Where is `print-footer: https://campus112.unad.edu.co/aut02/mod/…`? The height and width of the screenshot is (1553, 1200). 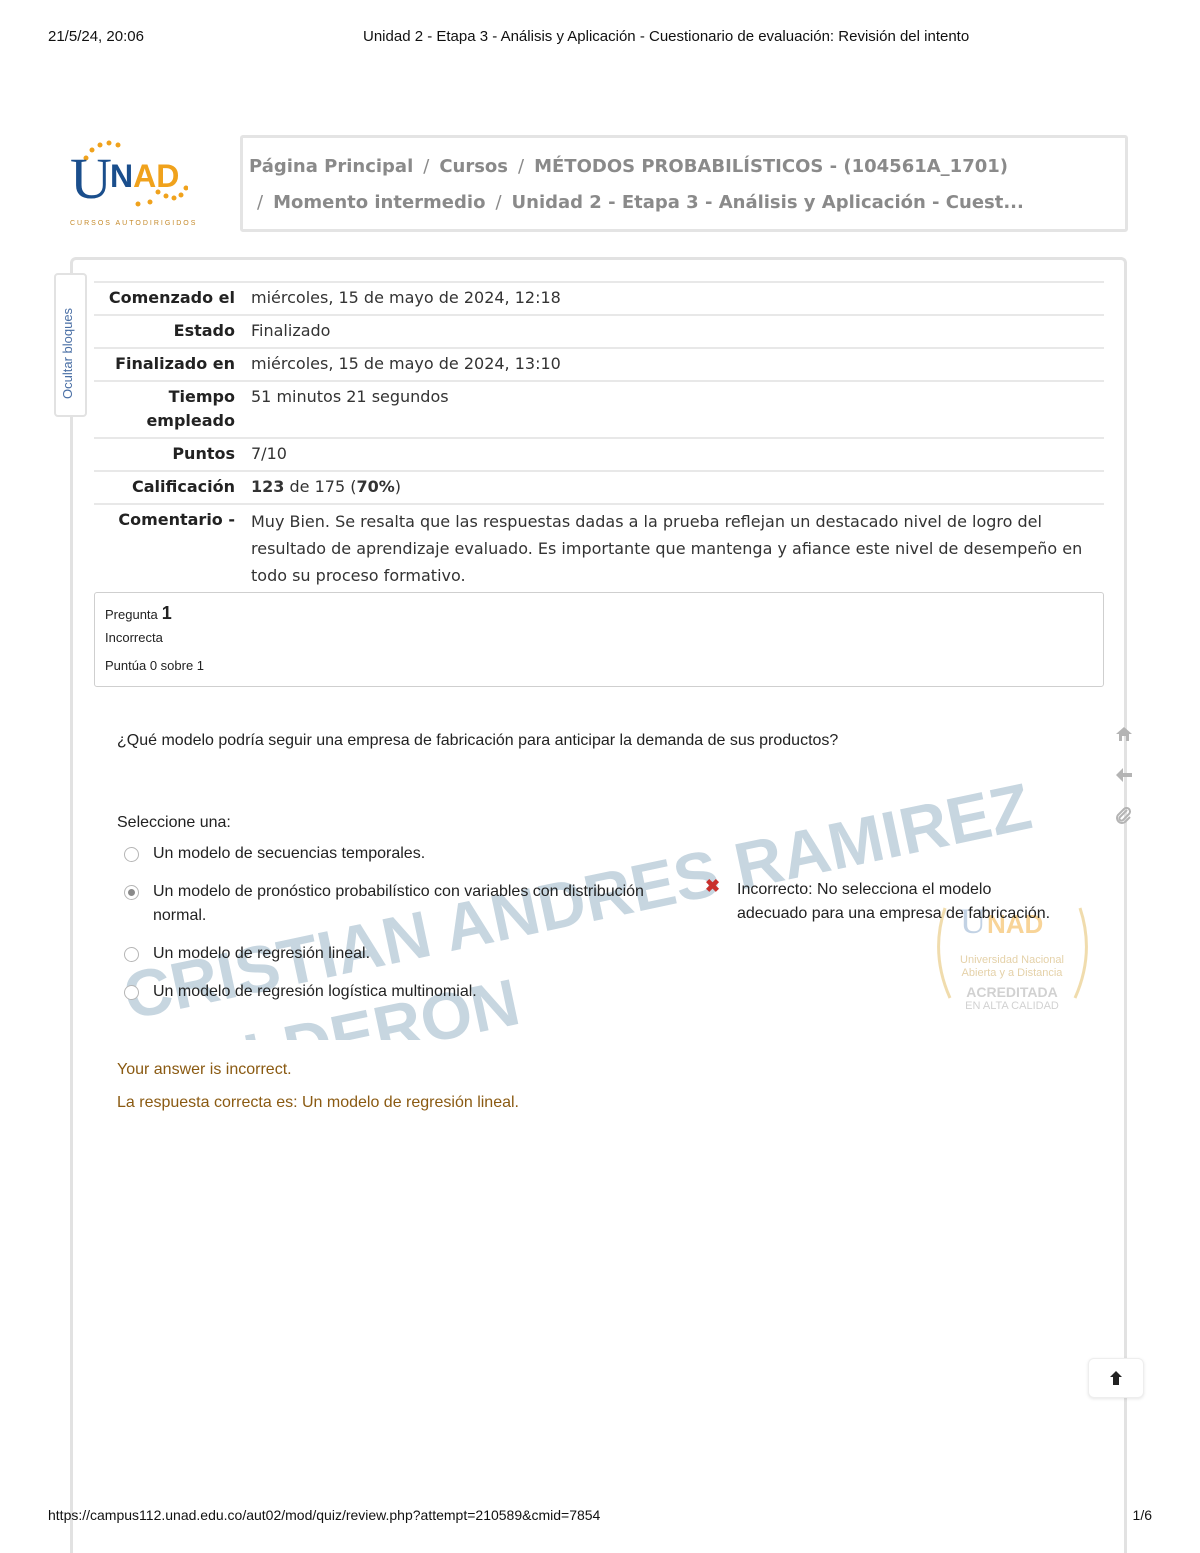 print-footer: https://campus112.unad.edu.co/aut02/mod/… is located at coordinates (600, 1517).